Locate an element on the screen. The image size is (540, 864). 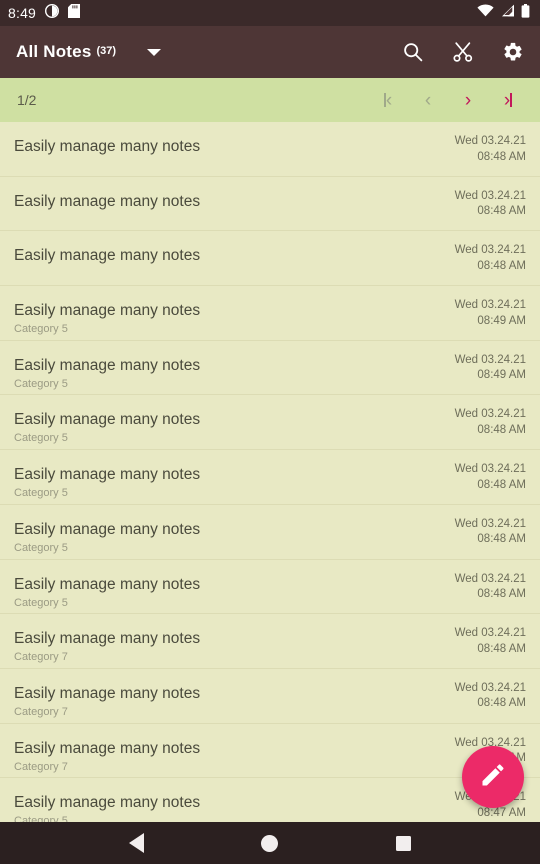
notebook-selector: All Notes (37) is located at coordinates (89, 52).